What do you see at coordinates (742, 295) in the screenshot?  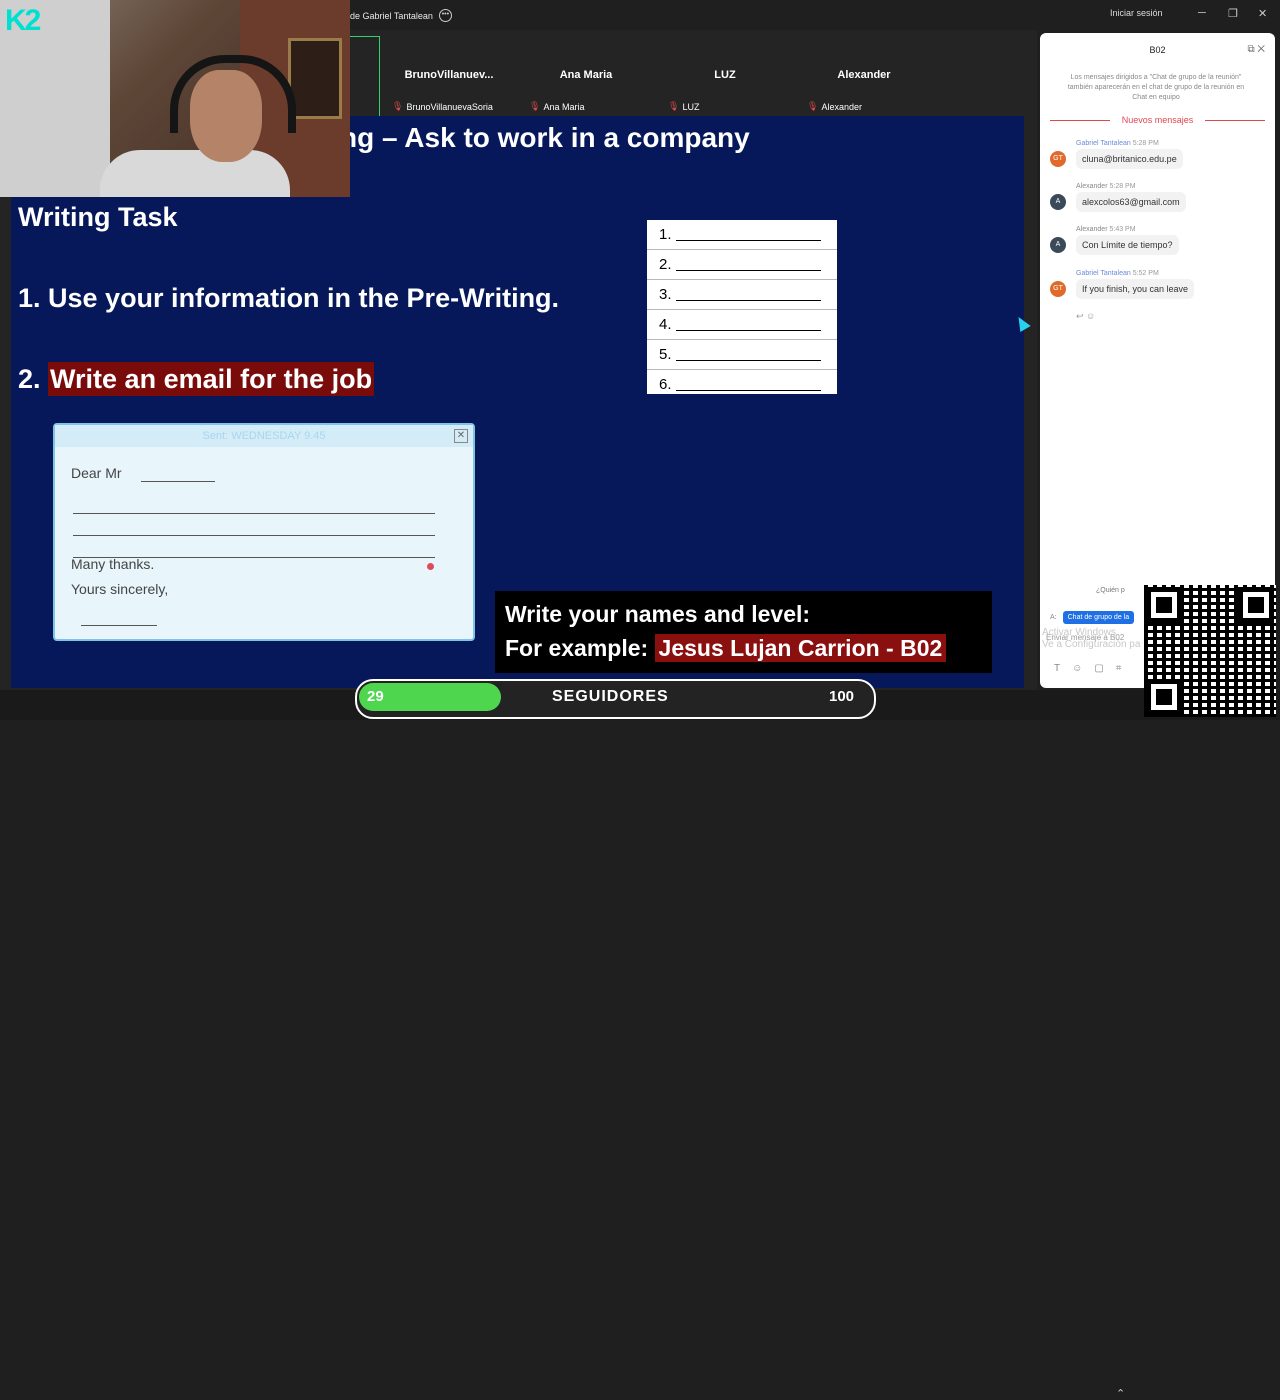 I see `list-item: 3.` at bounding box center [742, 295].